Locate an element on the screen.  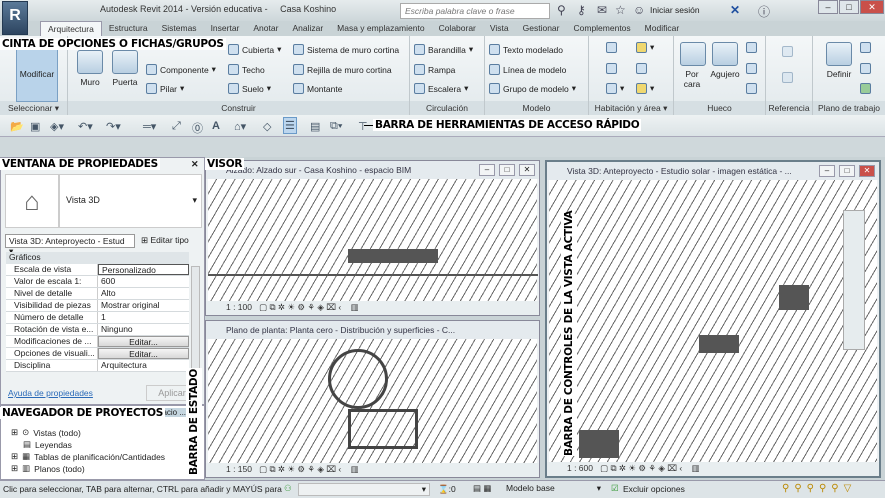
stair-button: Escalera ▾ is located at coordinates (441, 88).